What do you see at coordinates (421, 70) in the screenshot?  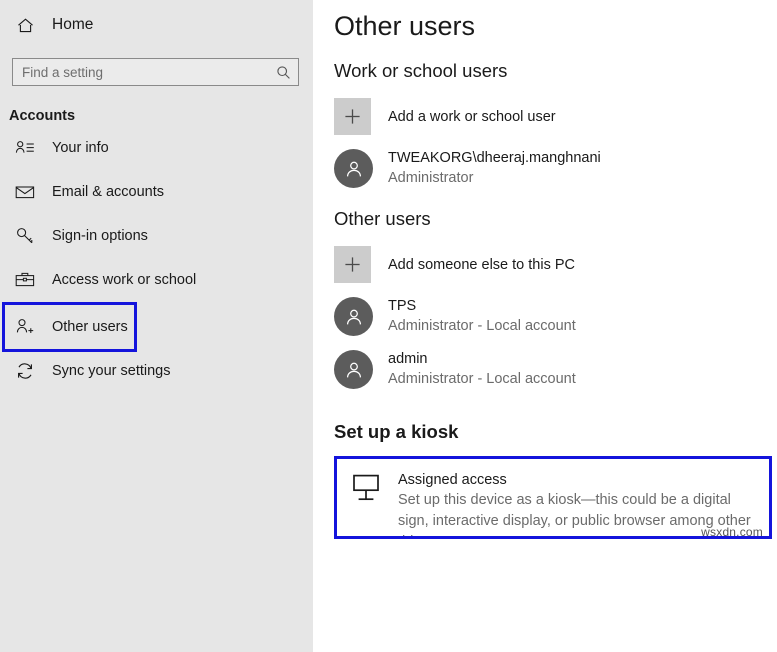 I see `work-school-heading: Work or school users` at bounding box center [421, 70].